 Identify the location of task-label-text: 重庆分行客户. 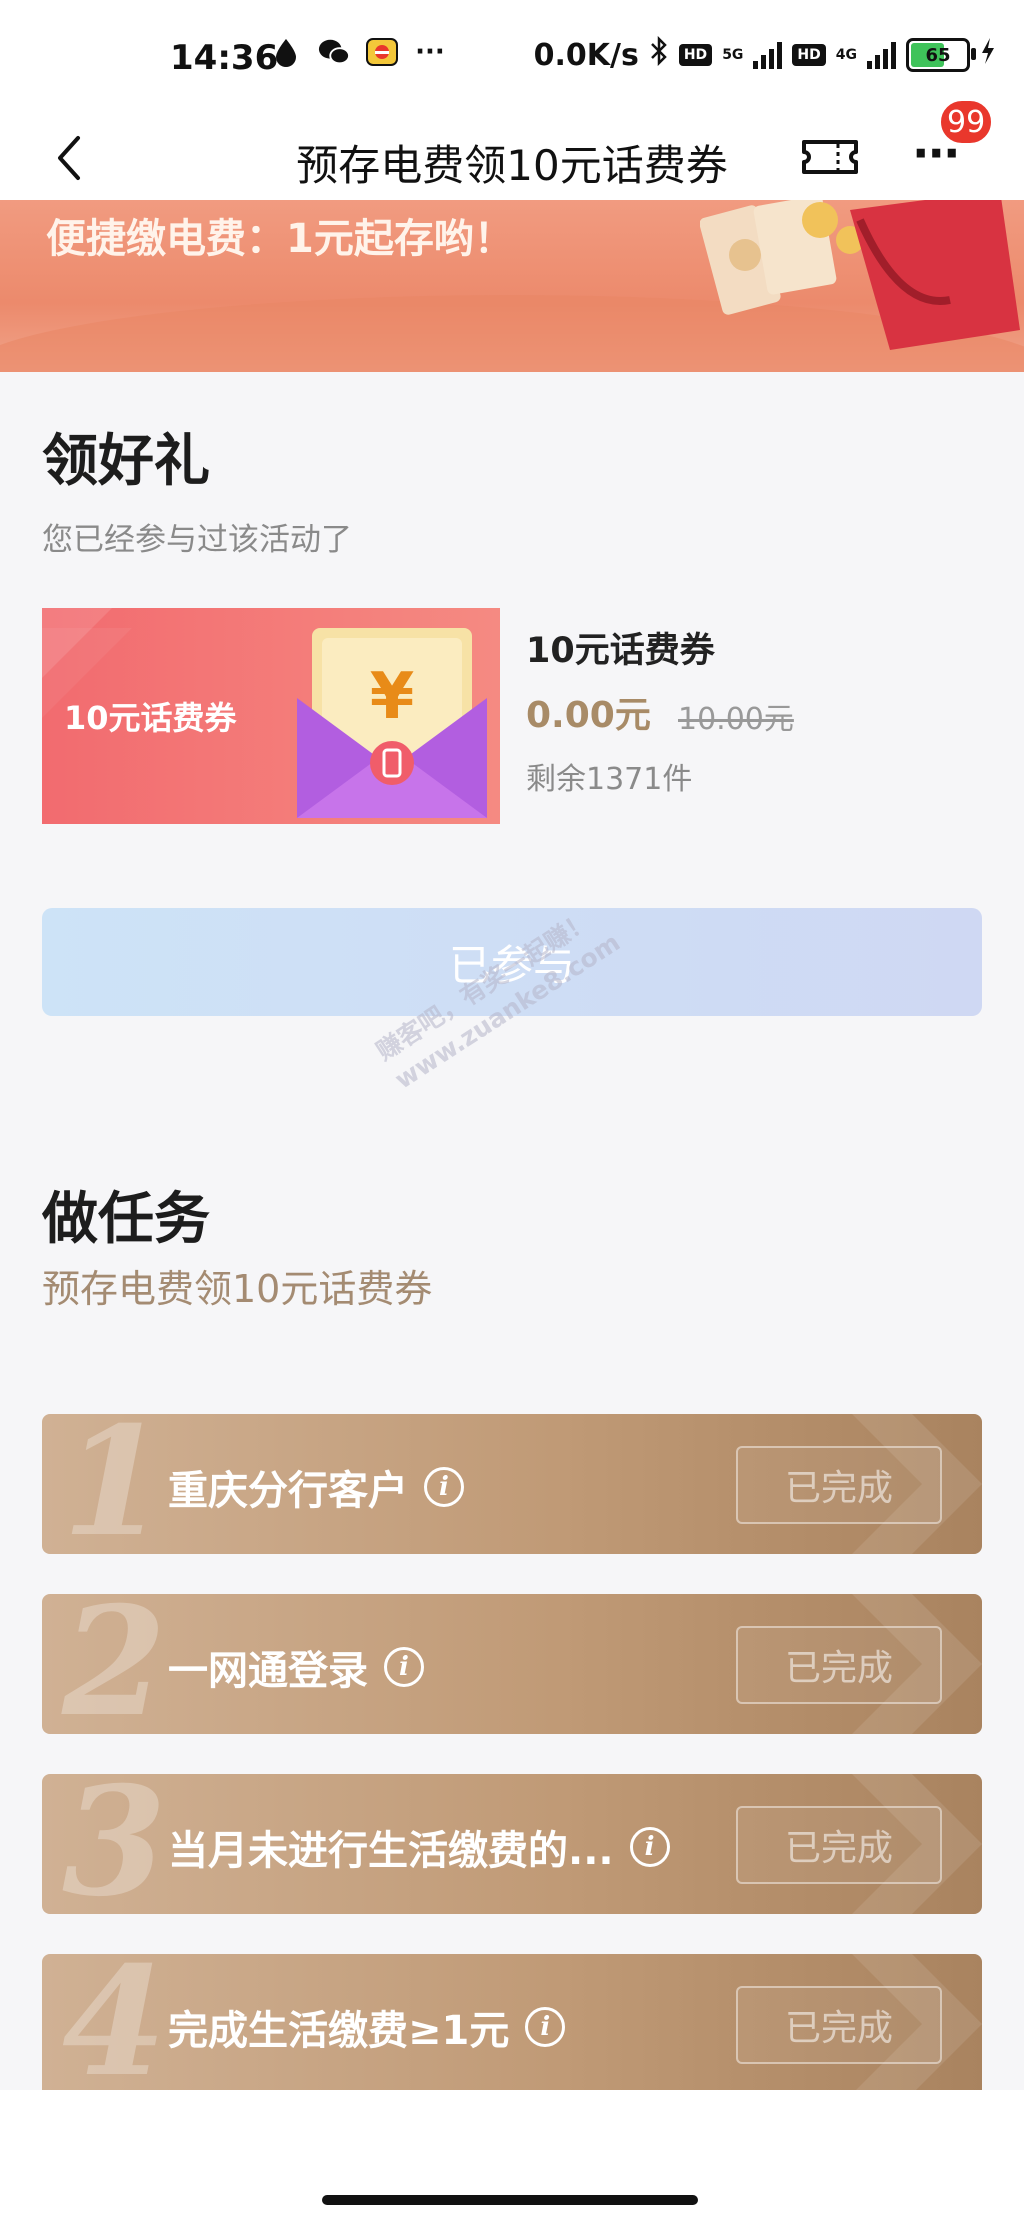
(288, 1491).